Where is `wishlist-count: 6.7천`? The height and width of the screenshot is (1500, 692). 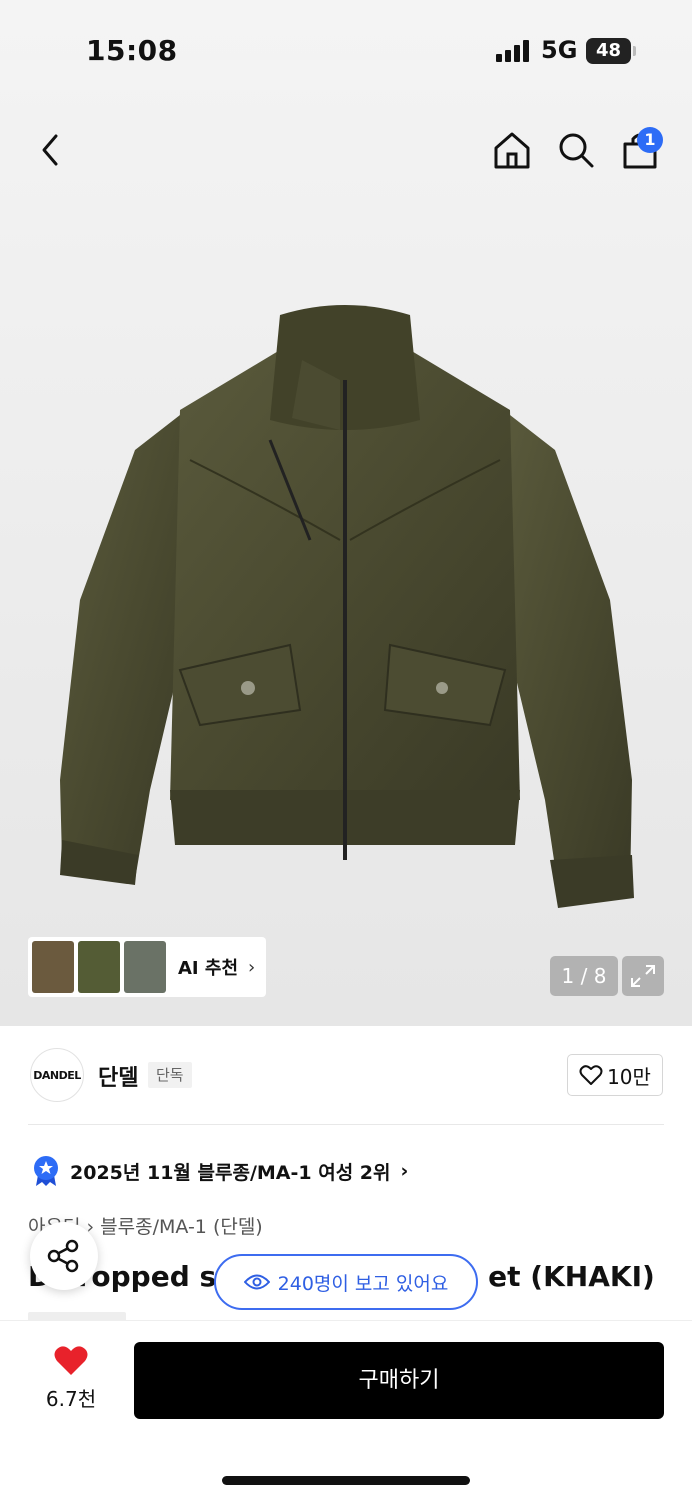 wishlist-count: 6.7천 is located at coordinates (71, 1399).